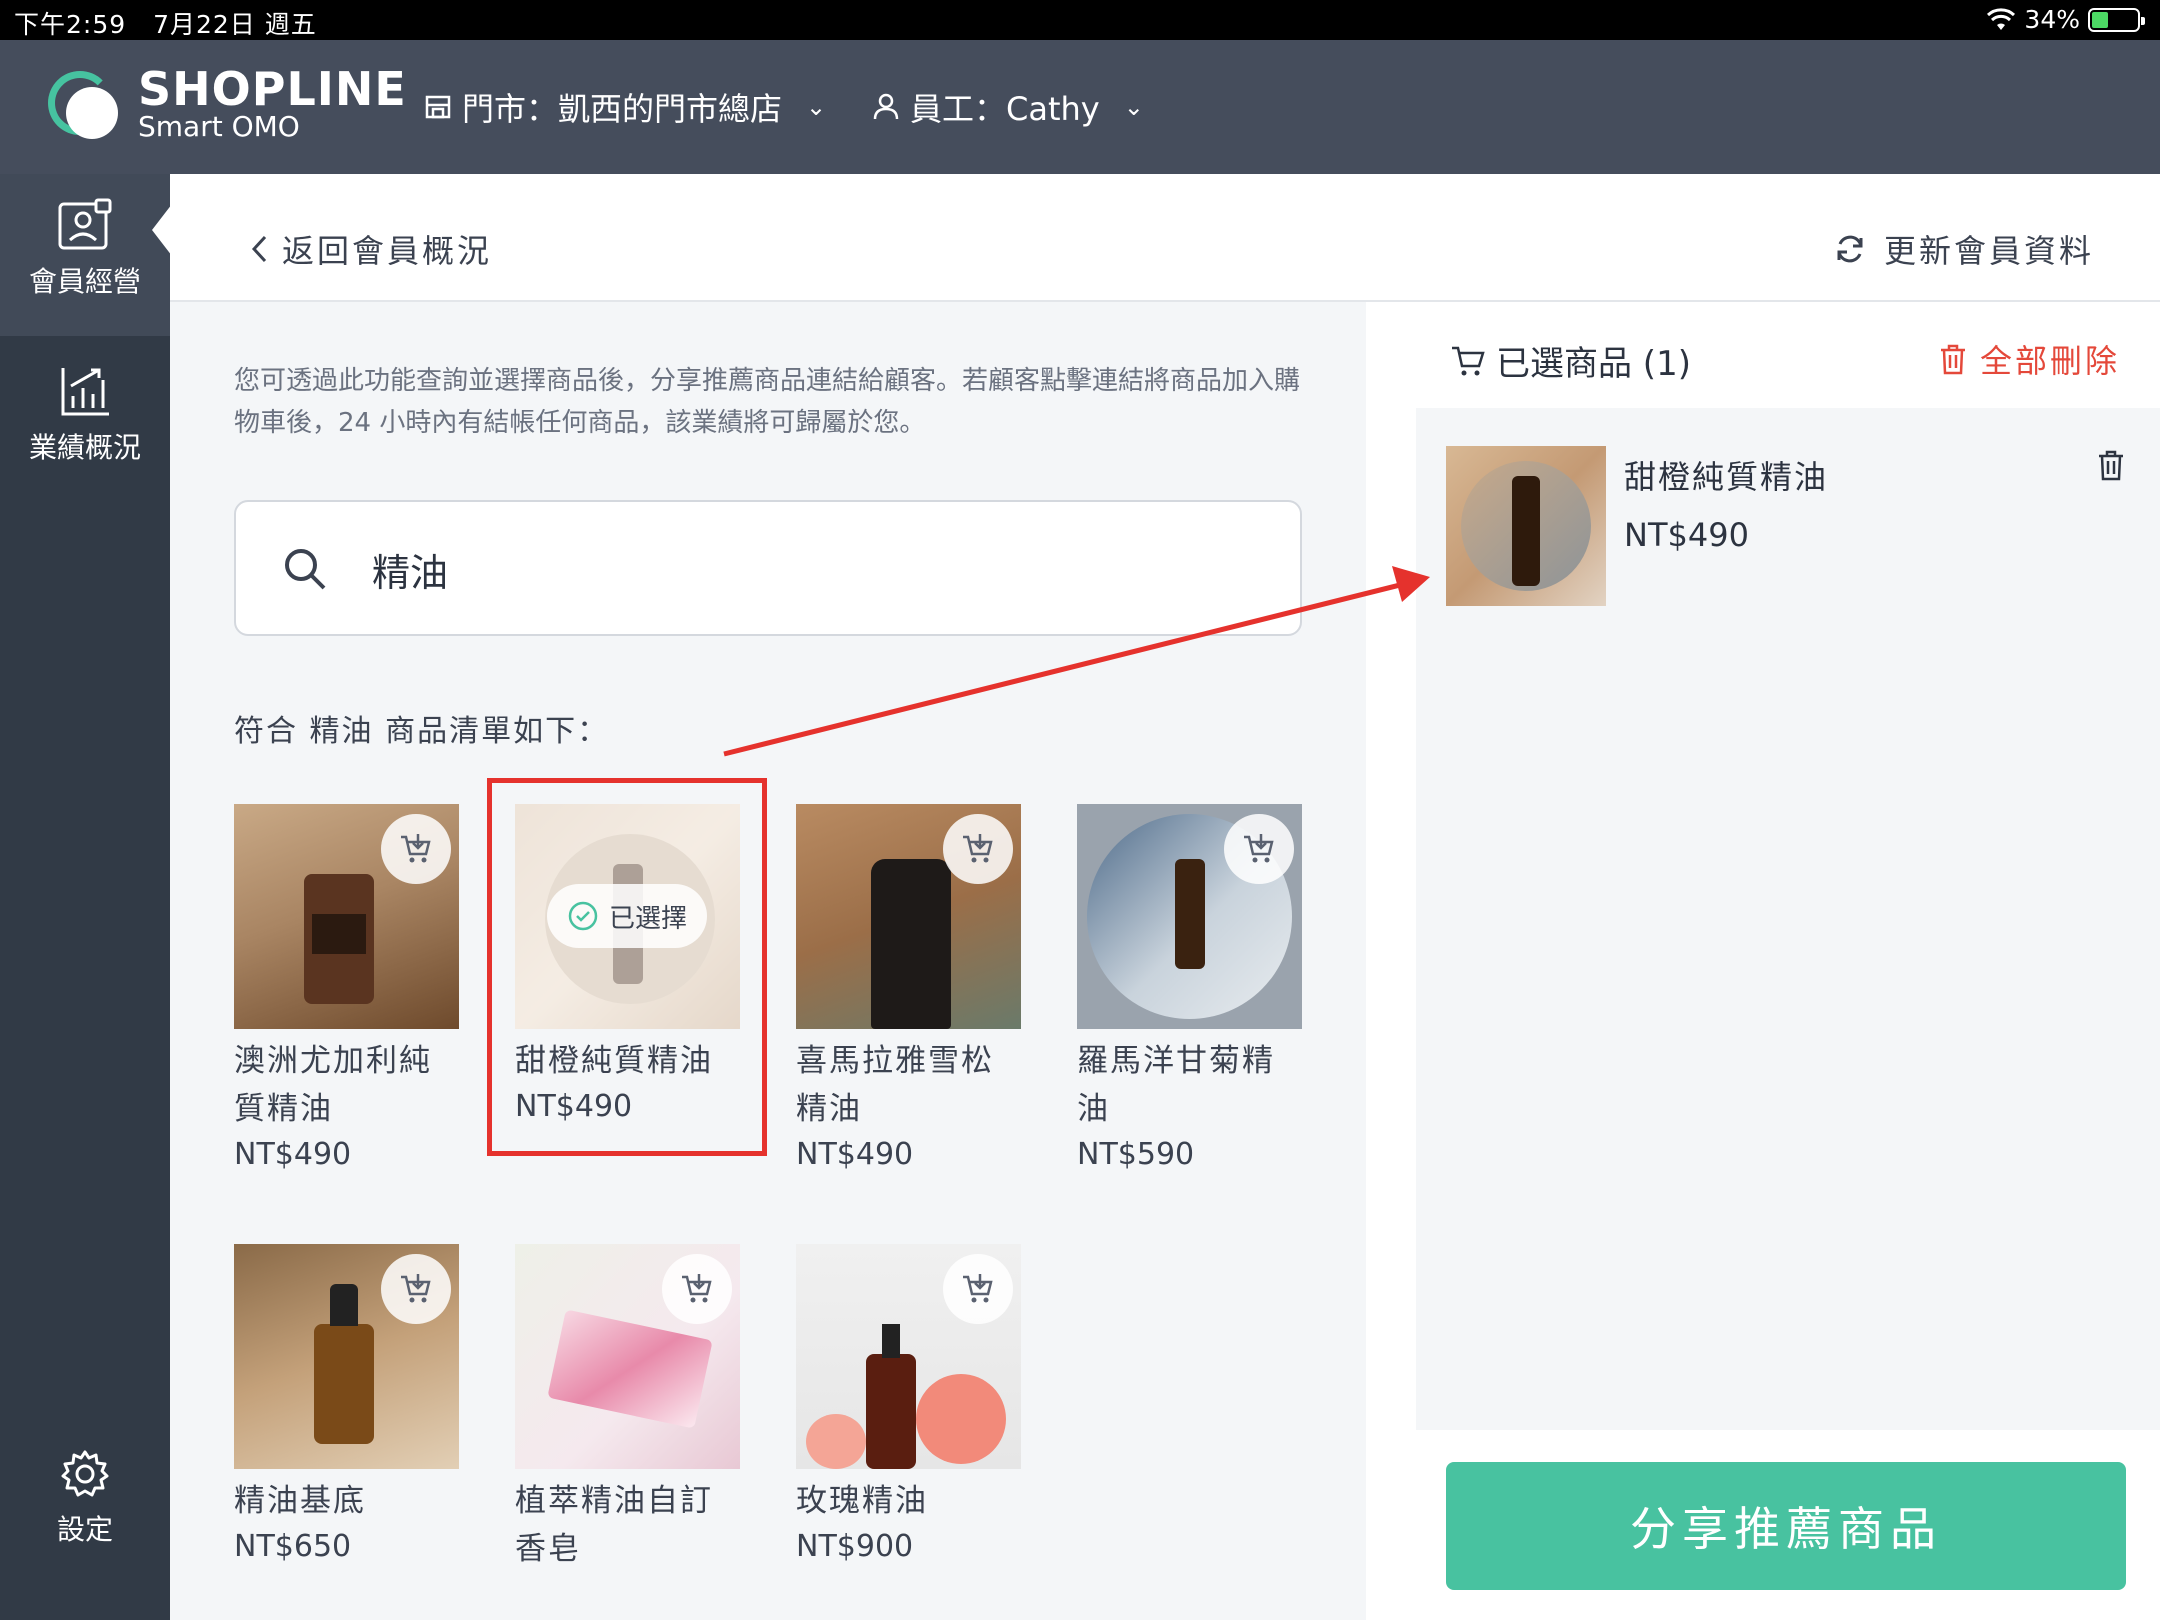 Image resolution: width=2160 pixels, height=1620 pixels. I want to click on delete-all-button: 全部刪除, so click(2029, 359).